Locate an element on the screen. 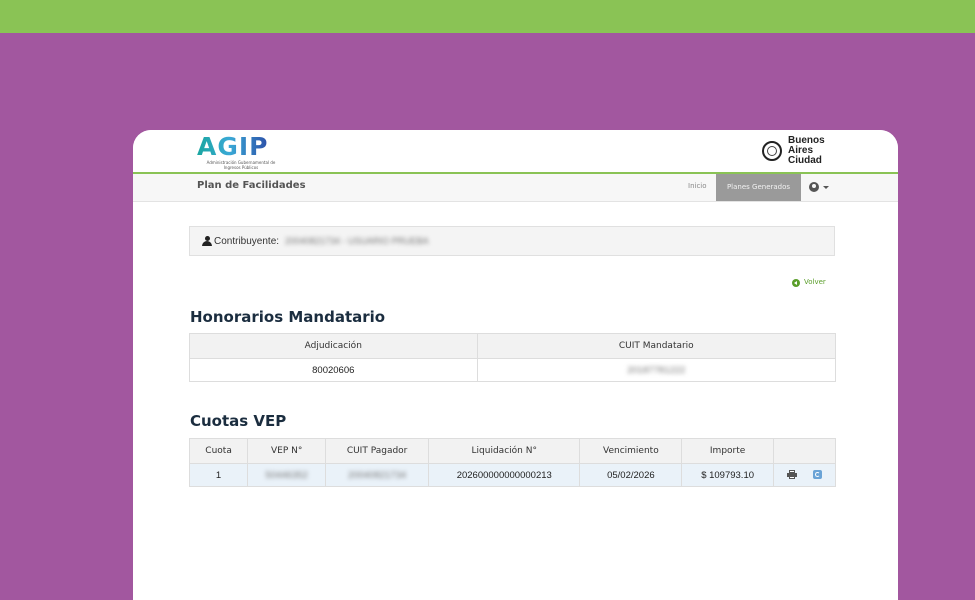 The width and height of the screenshot is (975, 600). table-cell: 20187781222 is located at coordinates (656, 370).